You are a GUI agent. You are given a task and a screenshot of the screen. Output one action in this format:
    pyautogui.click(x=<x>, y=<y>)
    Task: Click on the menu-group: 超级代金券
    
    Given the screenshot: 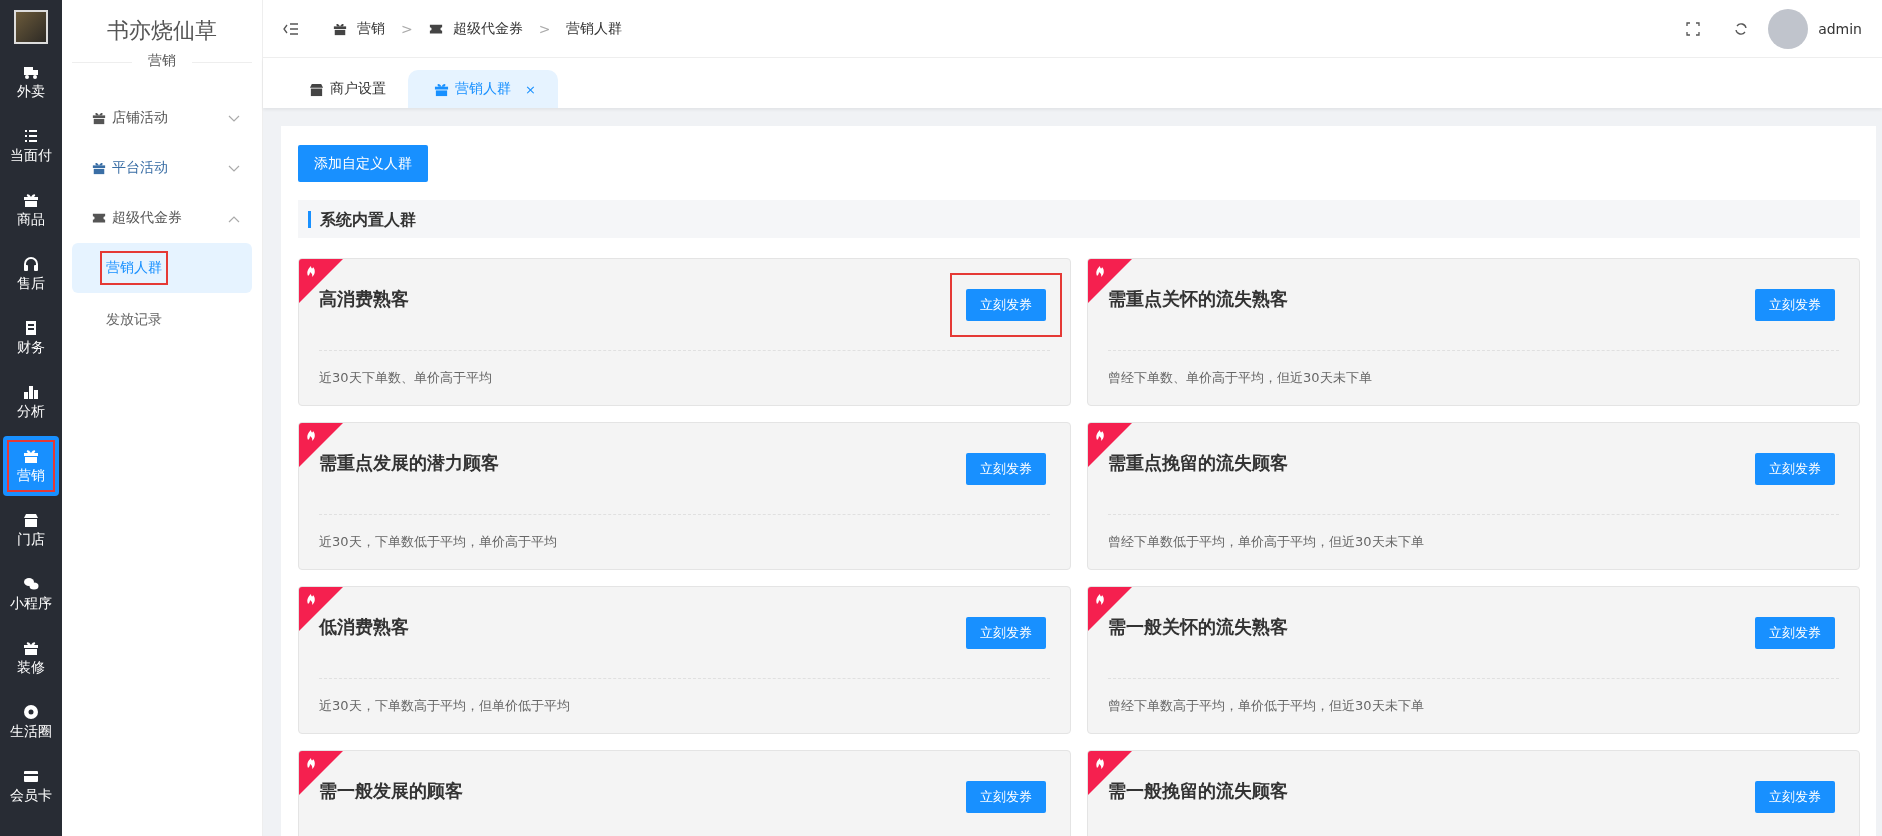 What is the action you would take?
    pyautogui.click(x=167, y=218)
    